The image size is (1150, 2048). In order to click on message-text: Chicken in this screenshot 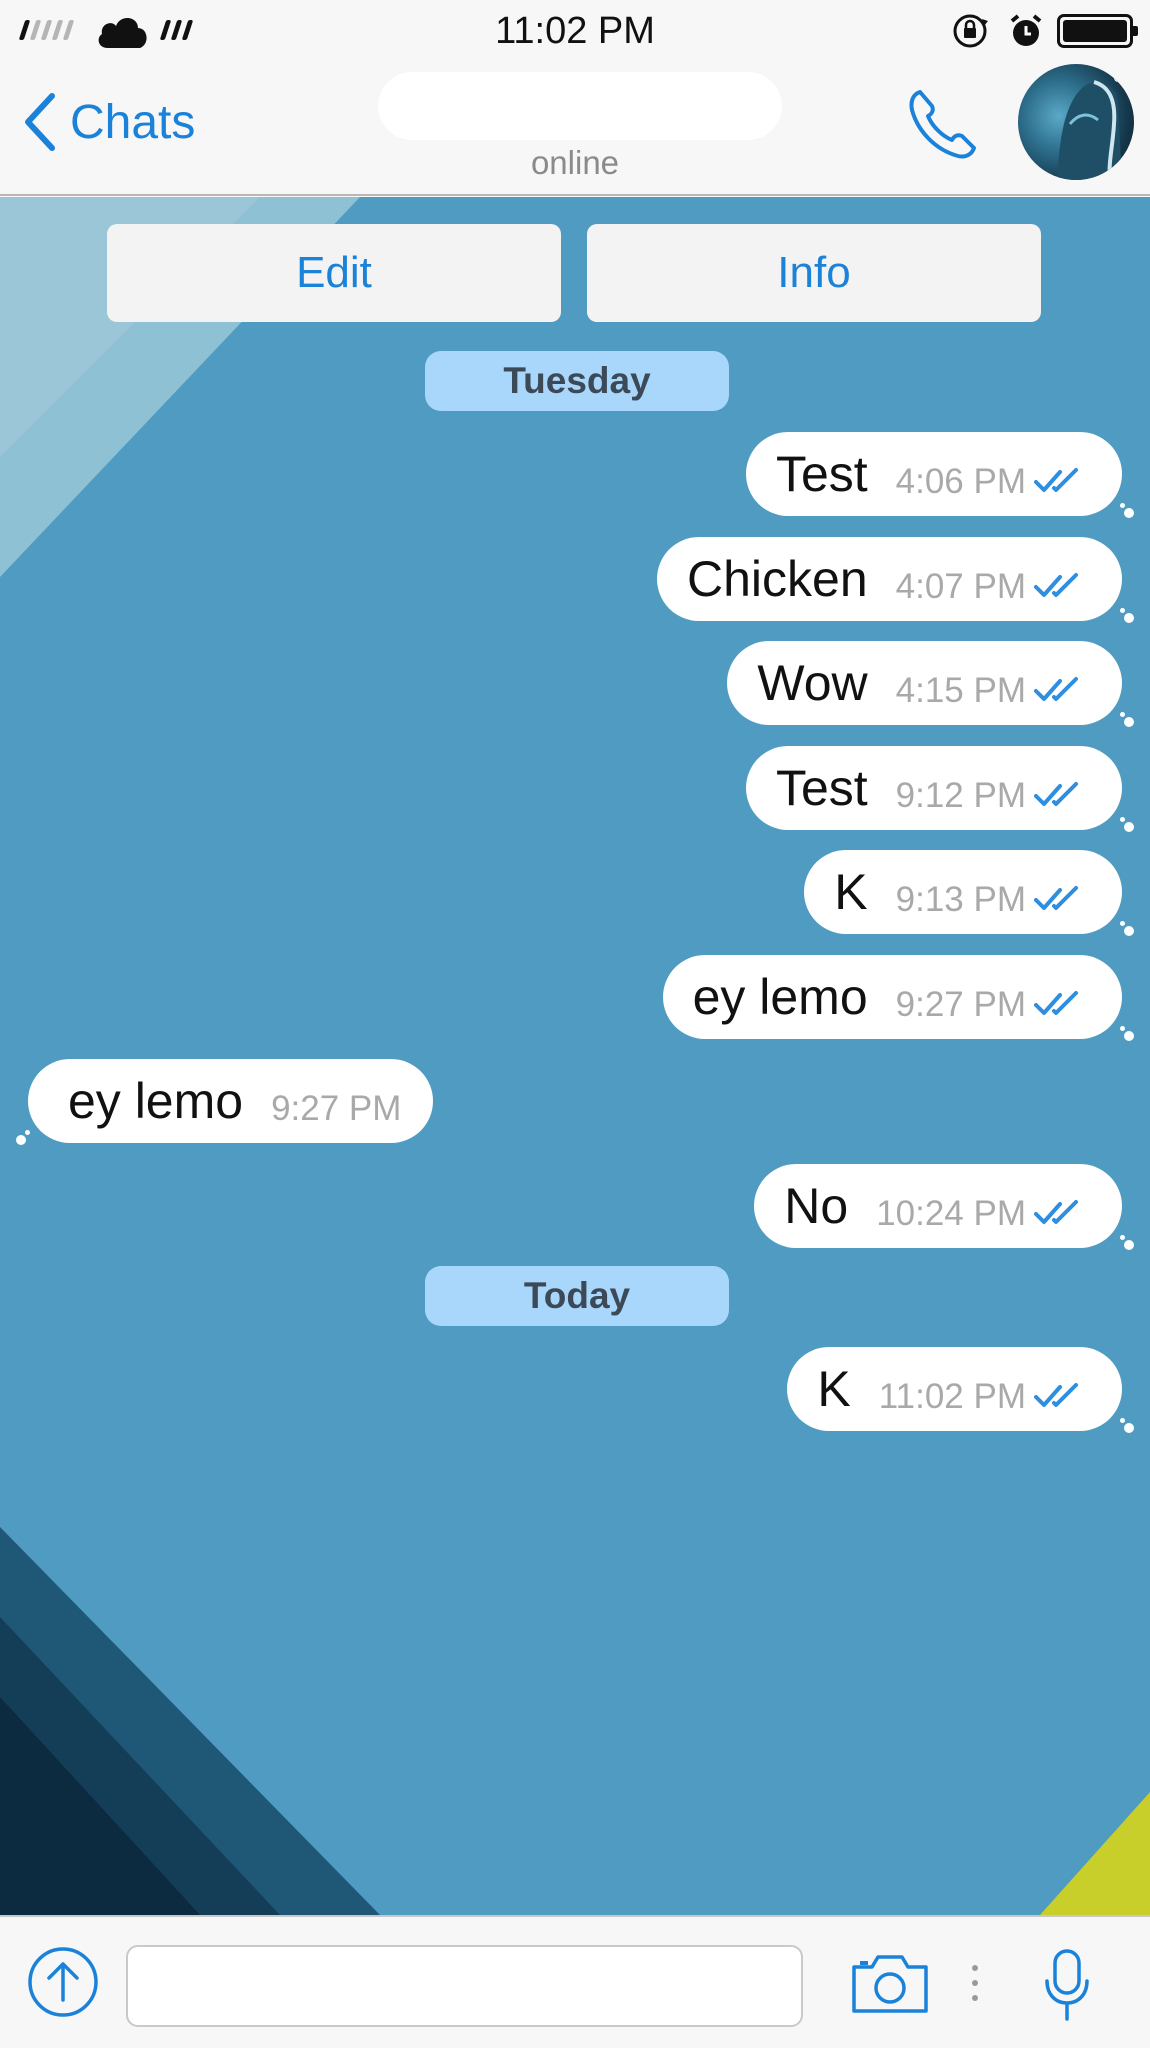, I will do `click(777, 579)`.